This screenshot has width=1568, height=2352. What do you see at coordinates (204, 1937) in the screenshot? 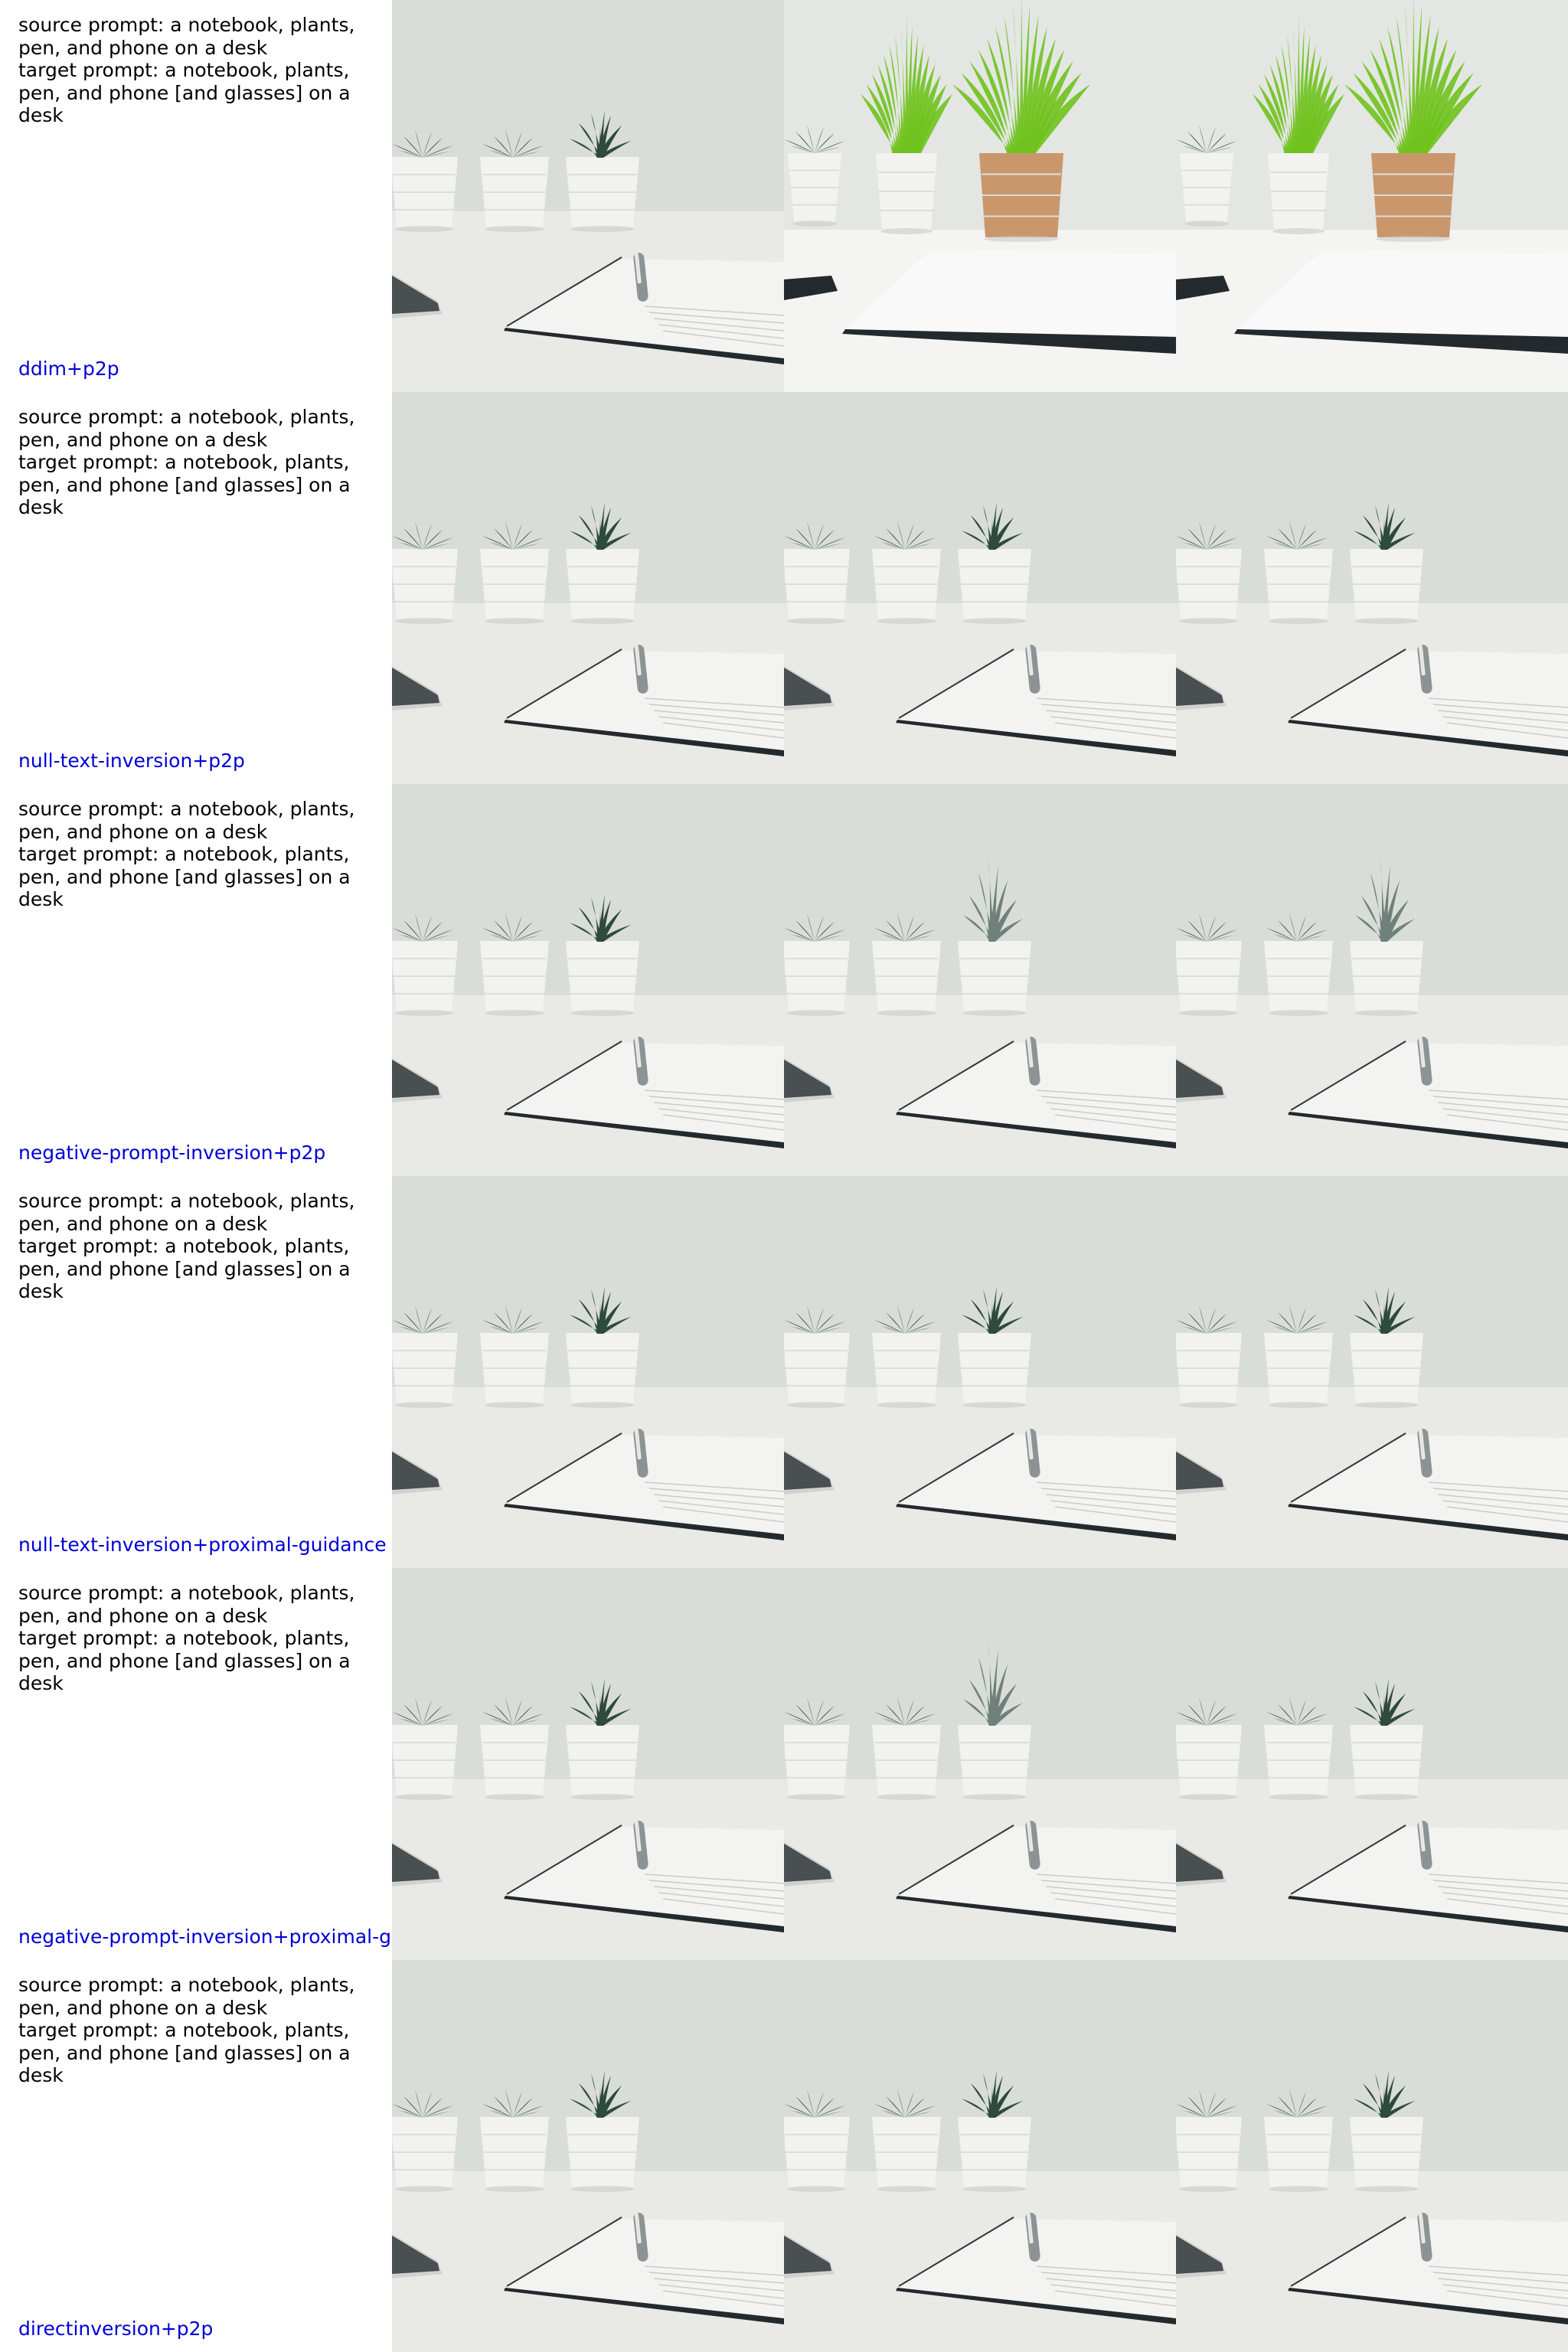
I see `method-label: negative-prompt-inversion+proximal-g` at bounding box center [204, 1937].